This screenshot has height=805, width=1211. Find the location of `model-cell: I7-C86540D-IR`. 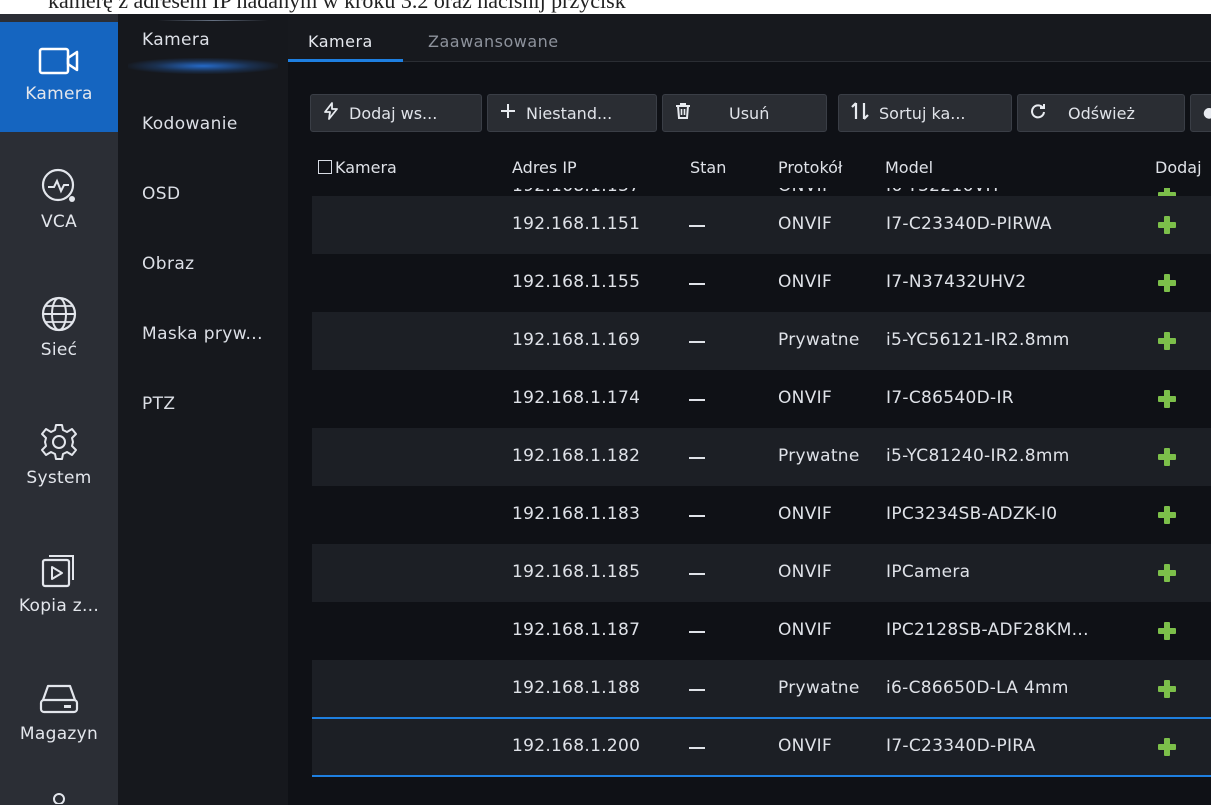

model-cell: I7-C86540D-IR is located at coordinates (950, 398).